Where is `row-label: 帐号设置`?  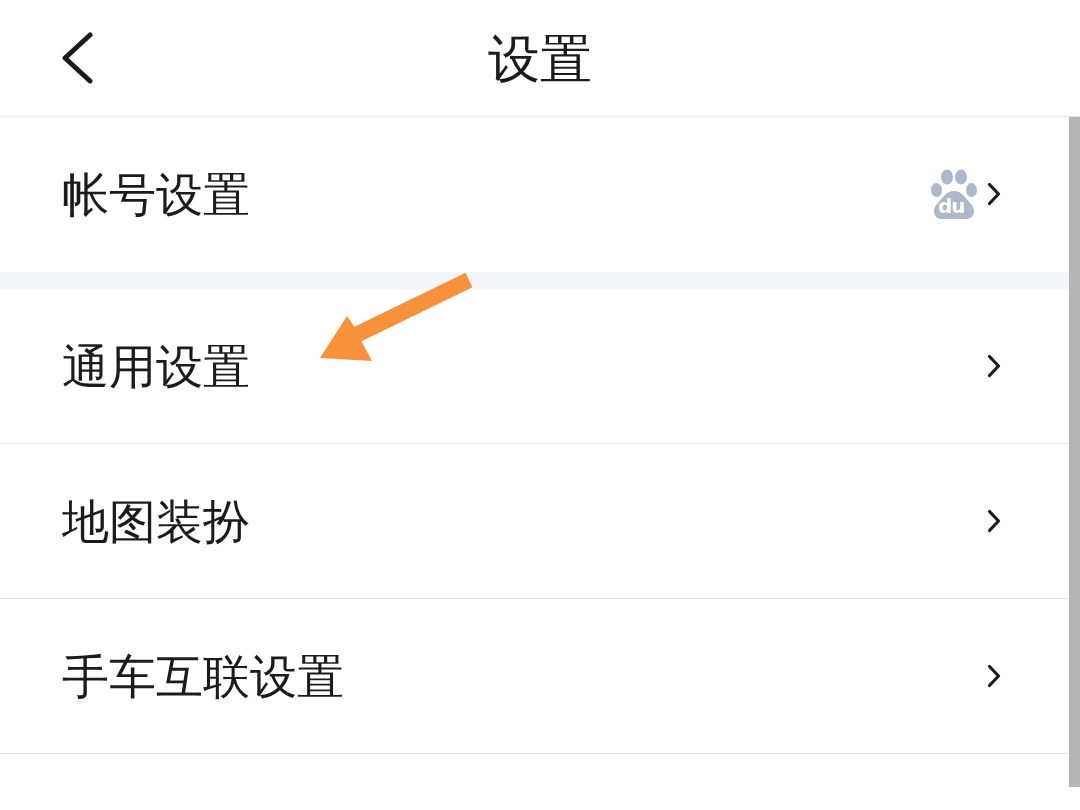 row-label: 帐号设置 is located at coordinates (156, 194).